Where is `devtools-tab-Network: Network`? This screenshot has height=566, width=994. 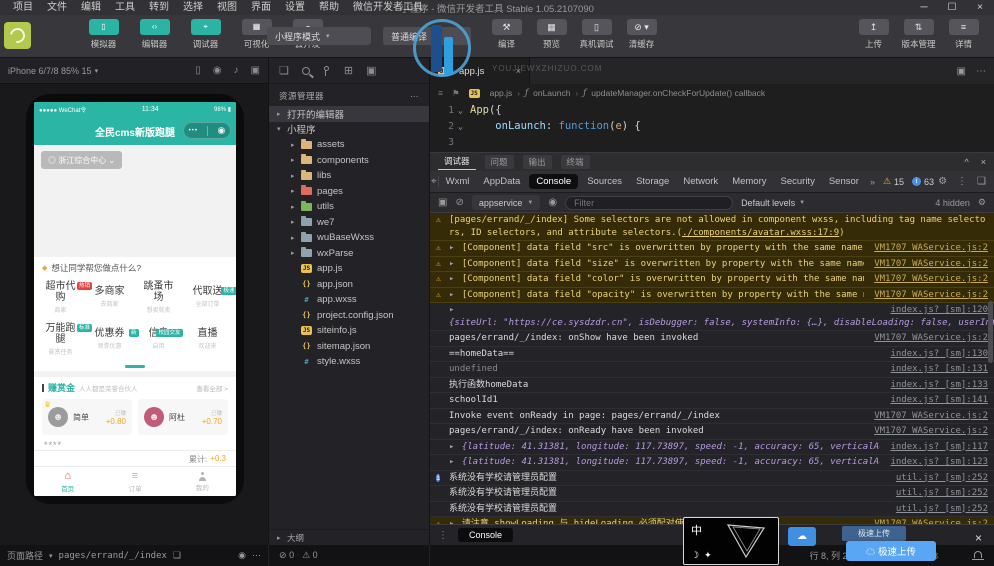
devtools-tab-Network: Network is located at coordinates (700, 181).